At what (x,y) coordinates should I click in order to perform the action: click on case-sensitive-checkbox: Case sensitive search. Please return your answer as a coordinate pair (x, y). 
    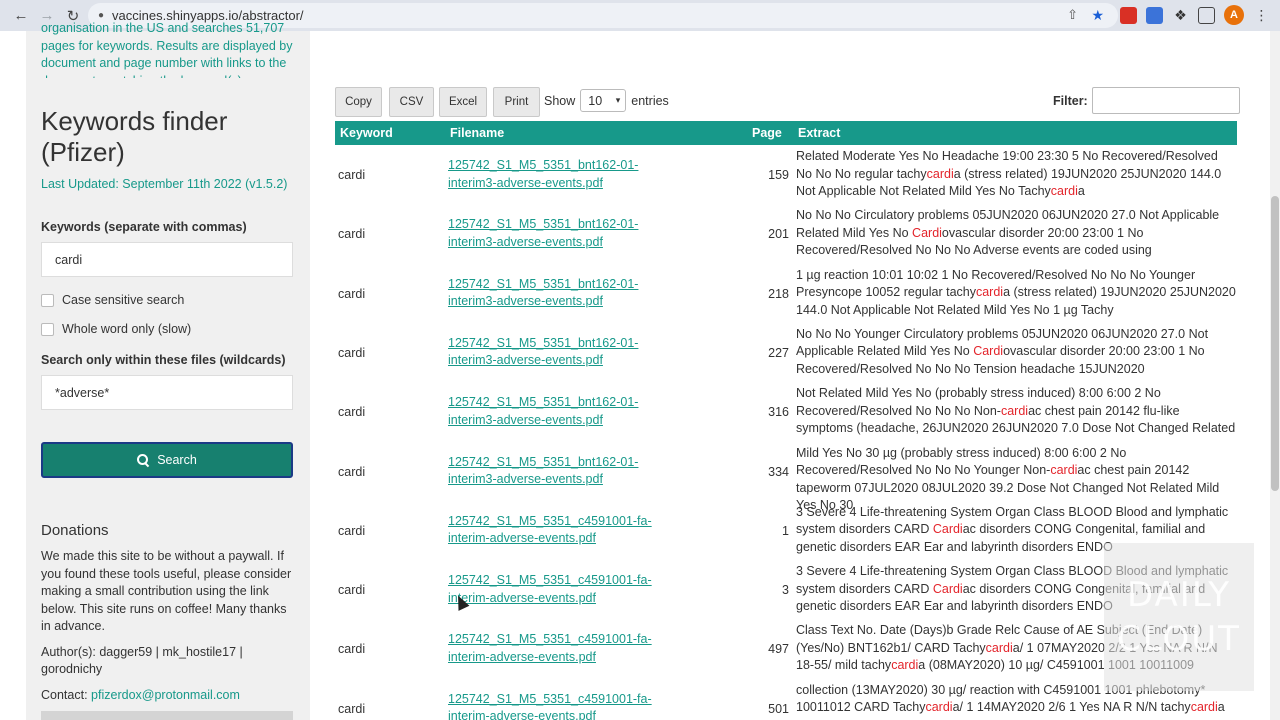
    Looking at the image, I should click on (168, 300).